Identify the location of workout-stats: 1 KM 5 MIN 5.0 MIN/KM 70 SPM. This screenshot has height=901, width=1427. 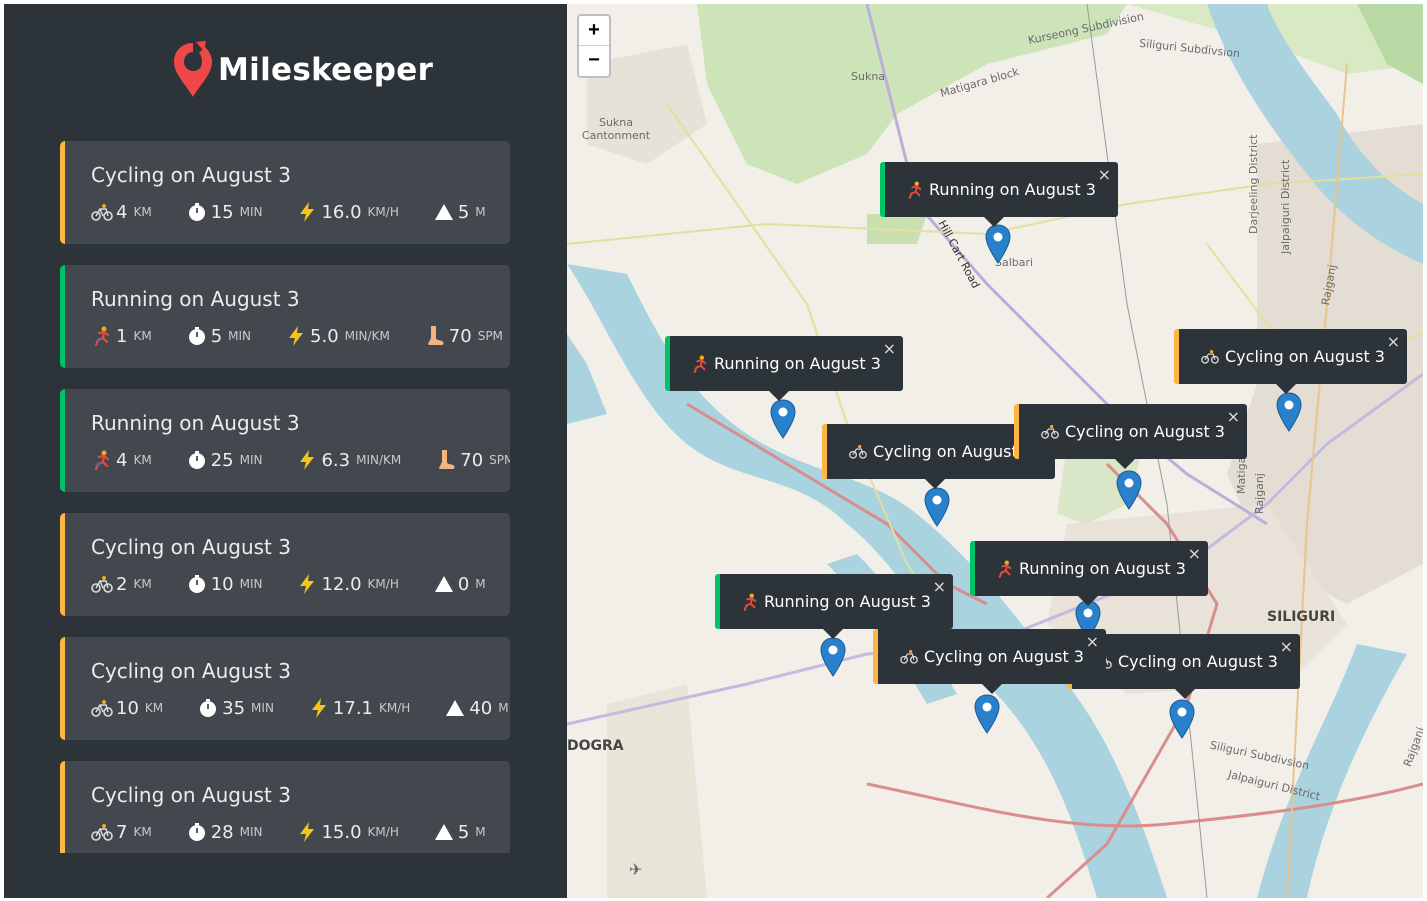
(300, 336).